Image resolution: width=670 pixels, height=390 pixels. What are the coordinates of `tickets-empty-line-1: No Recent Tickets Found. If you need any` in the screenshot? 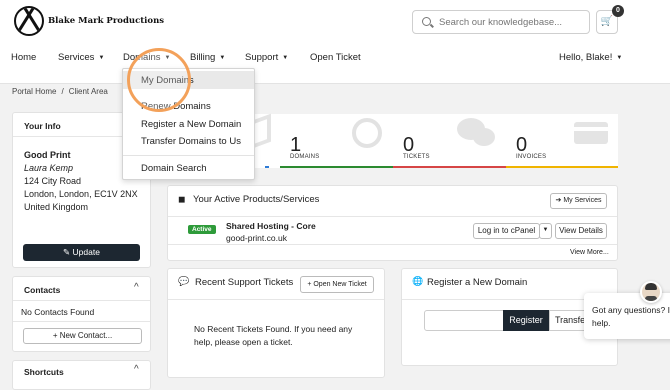 It's located at (273, 329).